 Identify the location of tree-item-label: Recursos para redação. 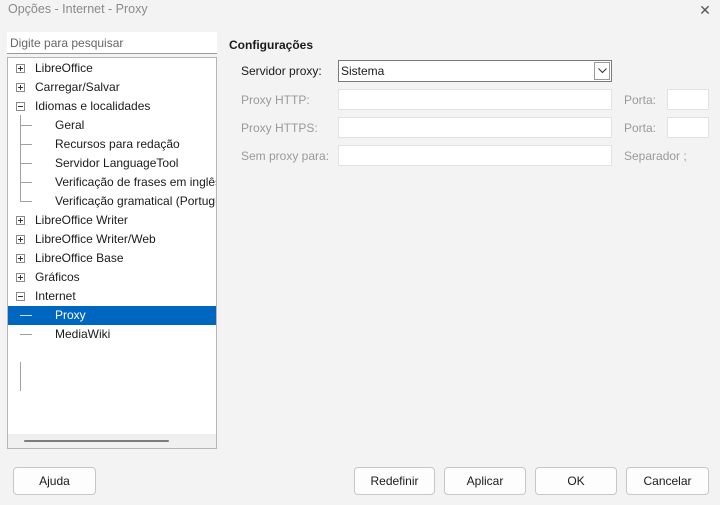
(117, 144).